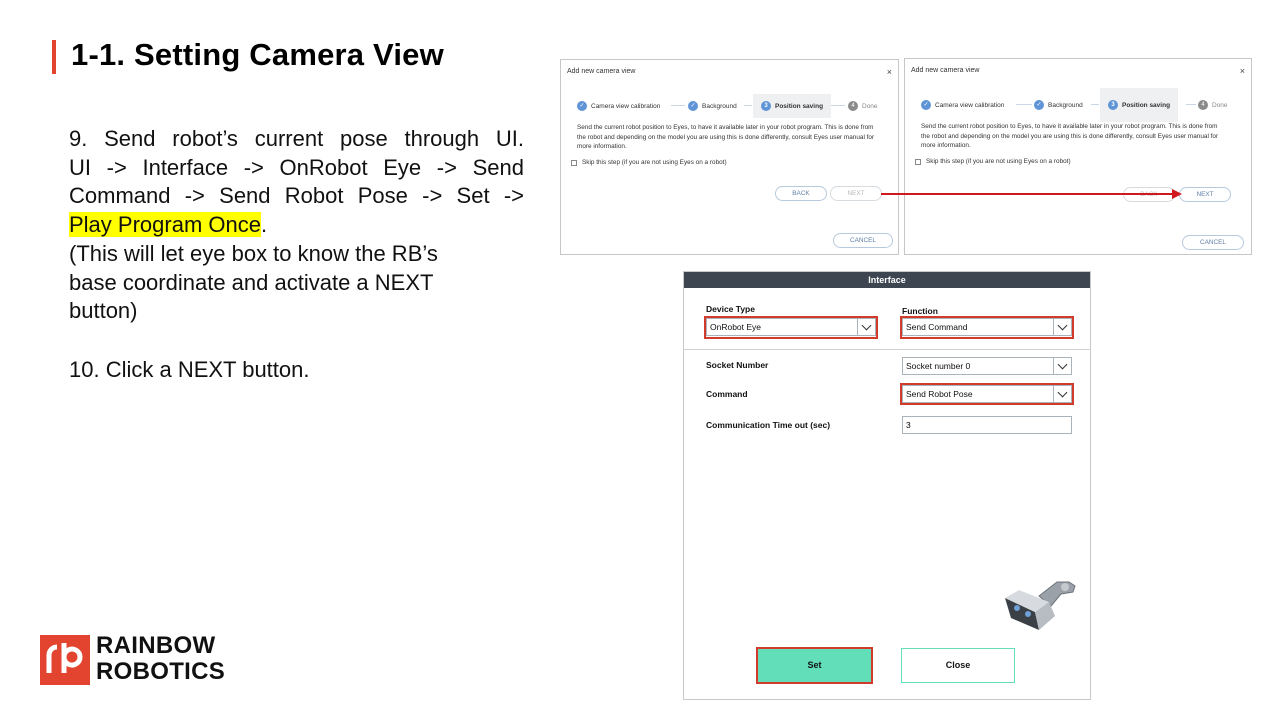 The image size is (1280, 720). Describe the element at coordinates (987, 366) in the screenshot. I see `socket-number-select: Socket number 0` at that location.